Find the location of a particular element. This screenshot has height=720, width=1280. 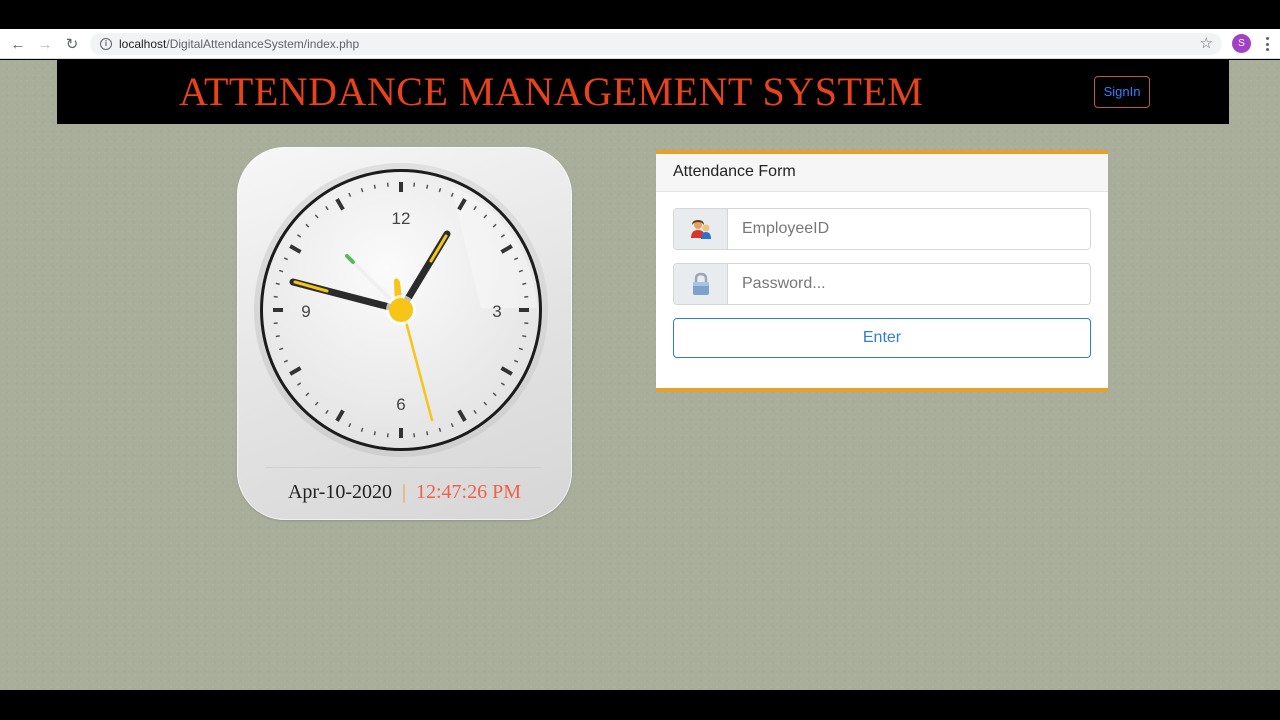

users-icon is located at coordinates (701, 229).